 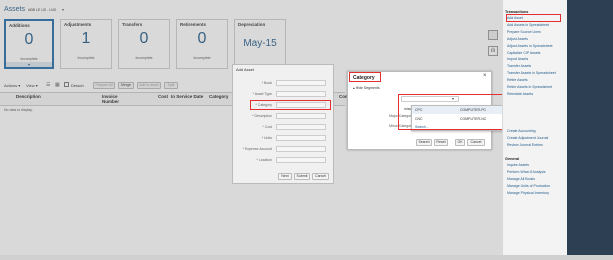 I want to click on dialog-title: Add Asset, so click(x=245, y=69).